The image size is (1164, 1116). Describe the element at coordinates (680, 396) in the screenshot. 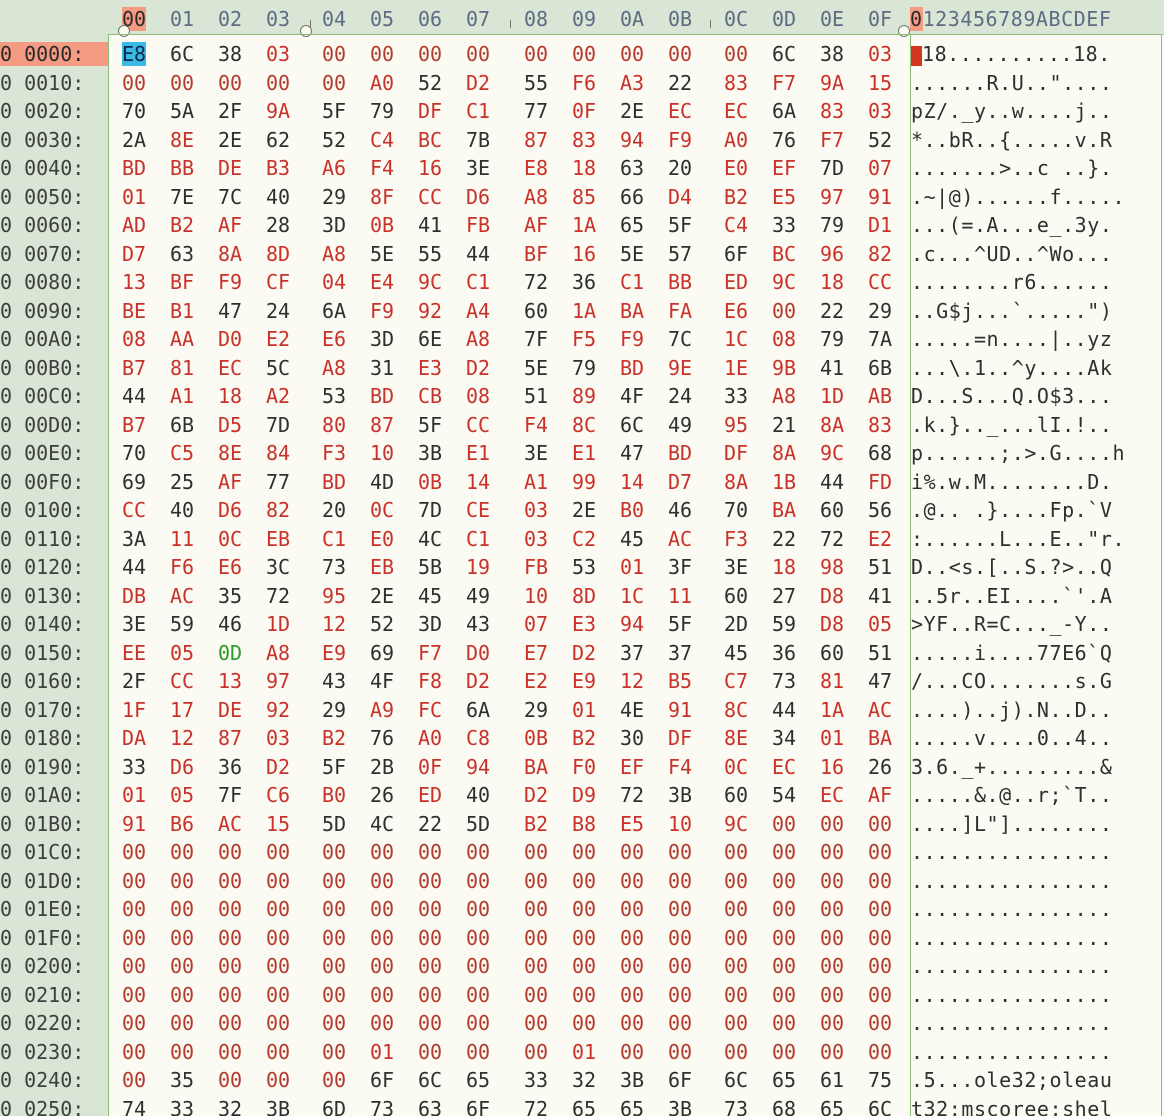

I see `hex-byte: 24` at that location.